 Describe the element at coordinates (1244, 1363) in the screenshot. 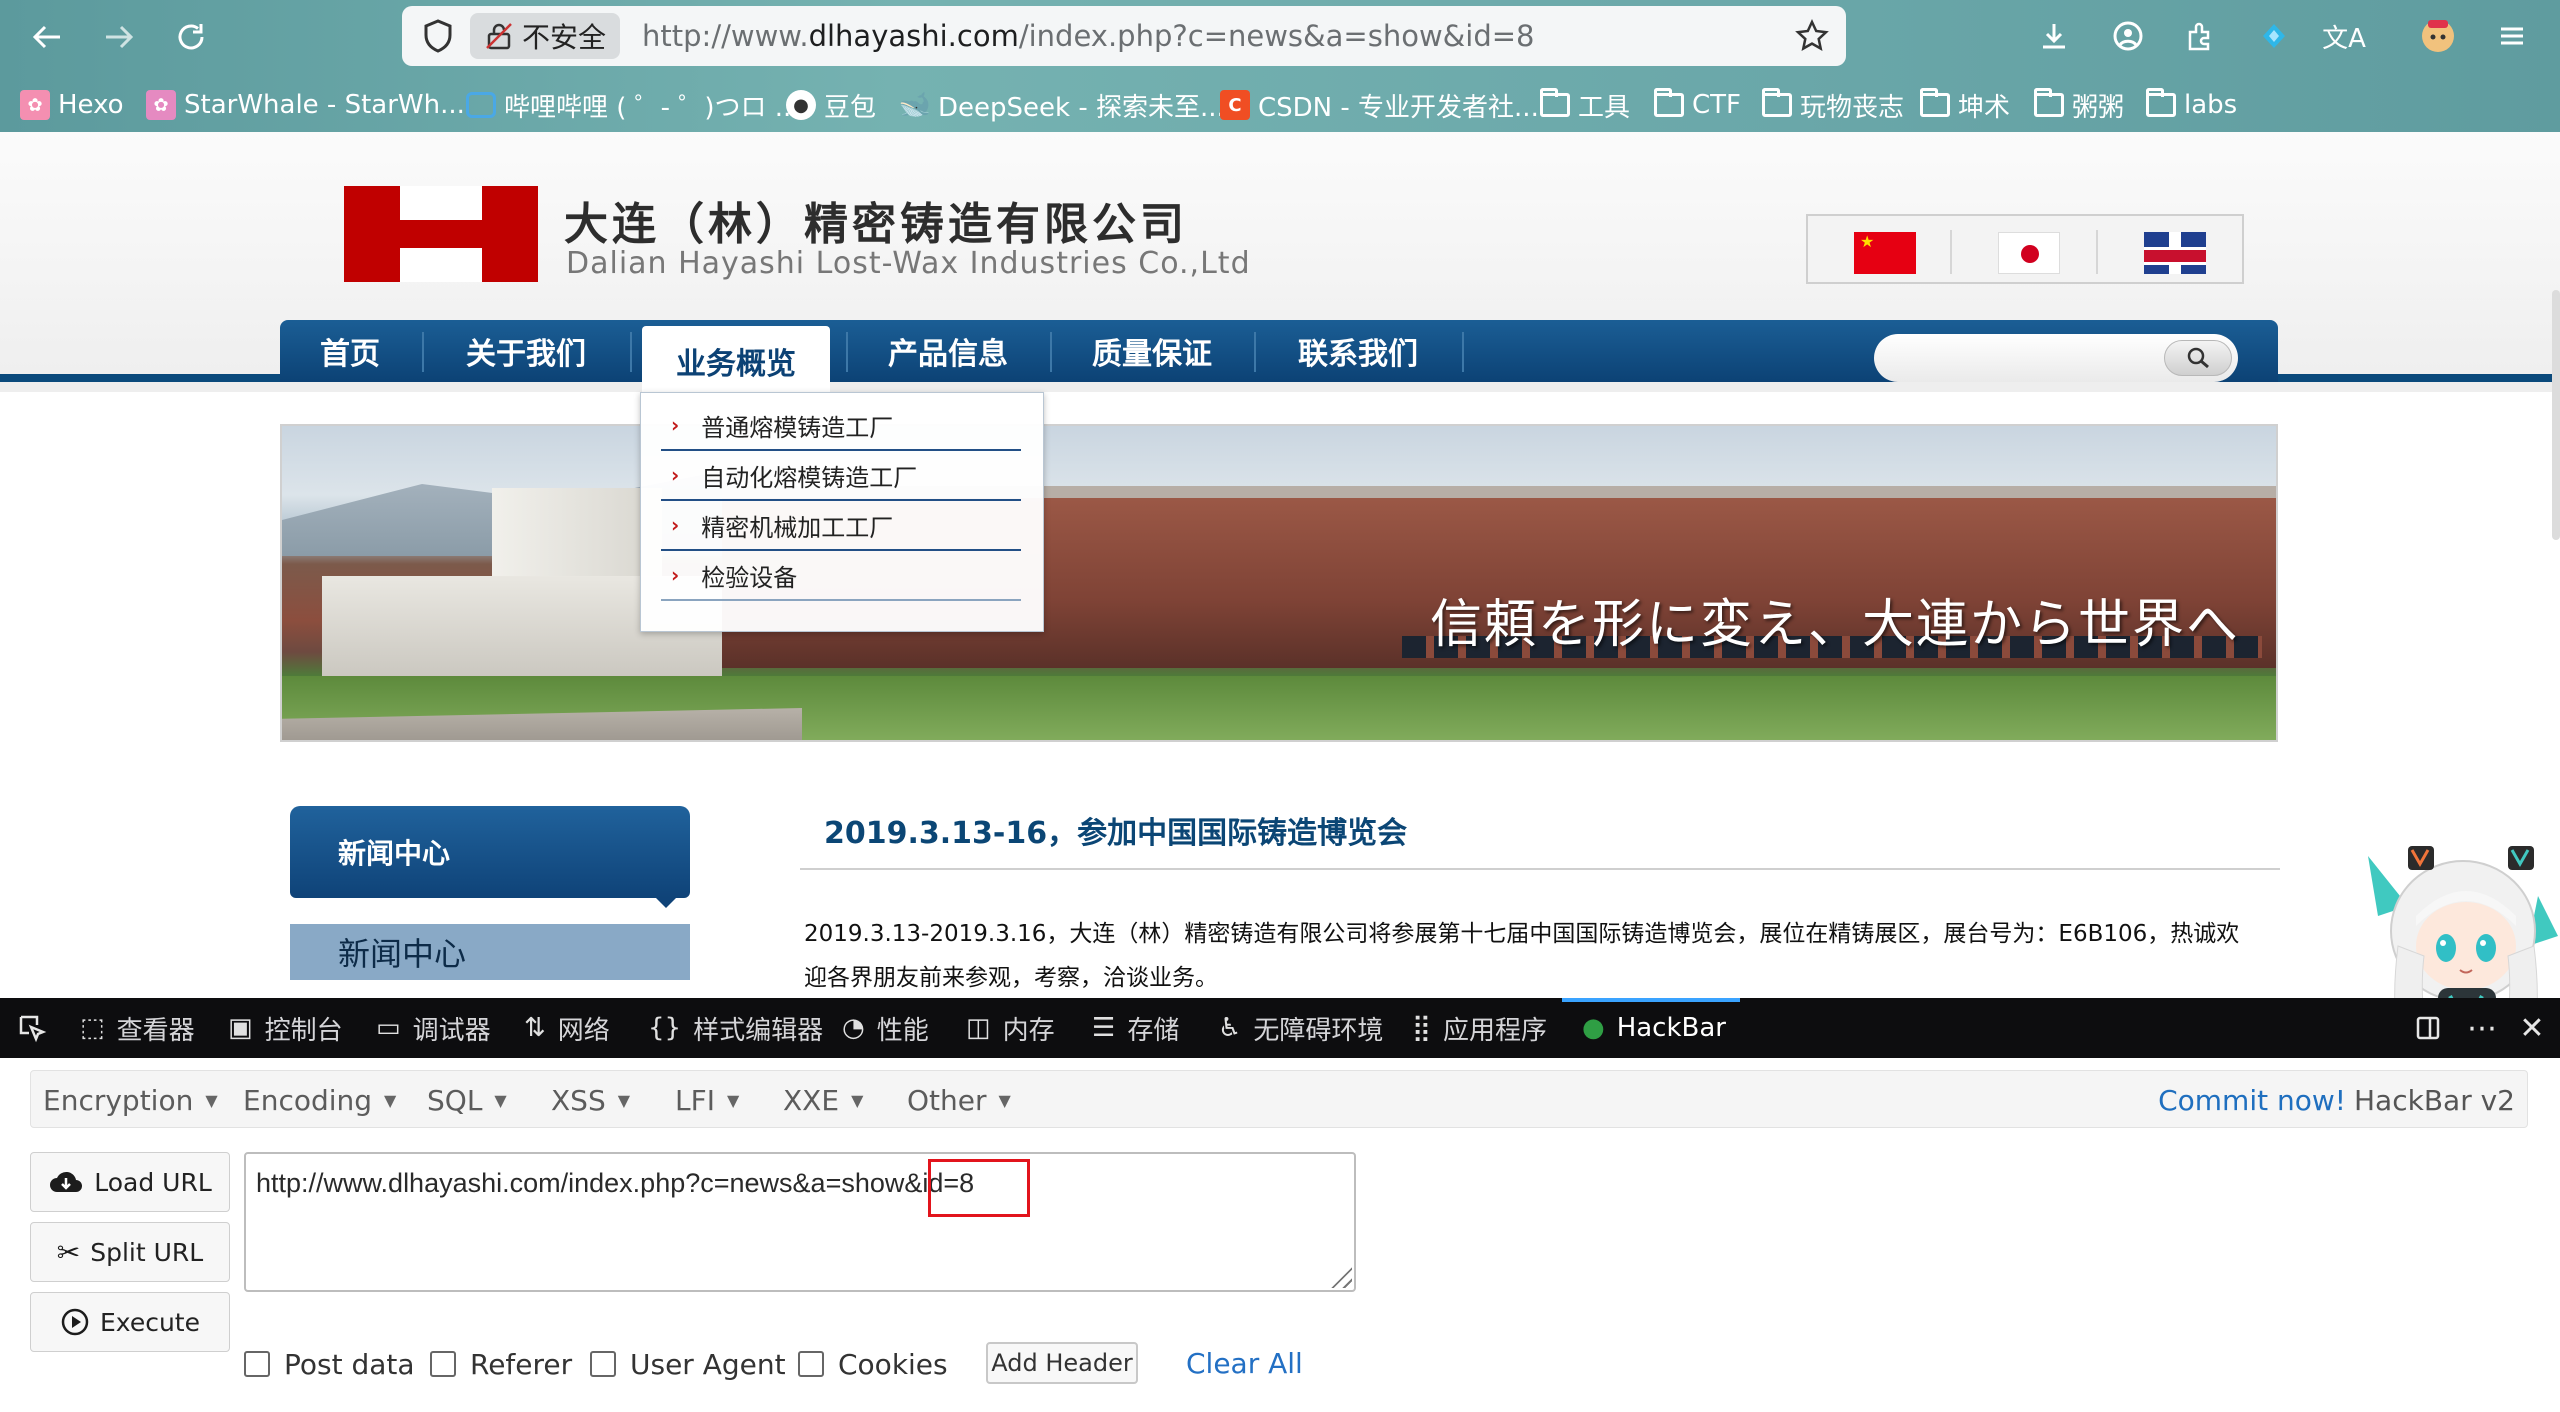

I see `clear-all-link: Clear All` at that location.